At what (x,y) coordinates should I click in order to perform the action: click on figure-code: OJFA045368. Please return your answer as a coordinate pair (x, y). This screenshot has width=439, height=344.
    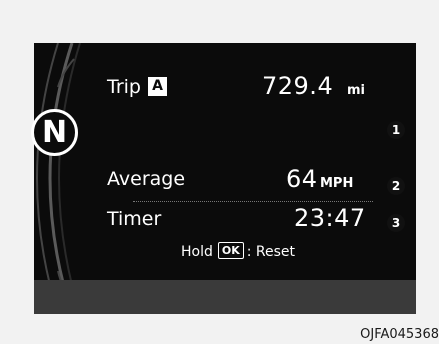
    Looking at the image, I should click on (399, 334).